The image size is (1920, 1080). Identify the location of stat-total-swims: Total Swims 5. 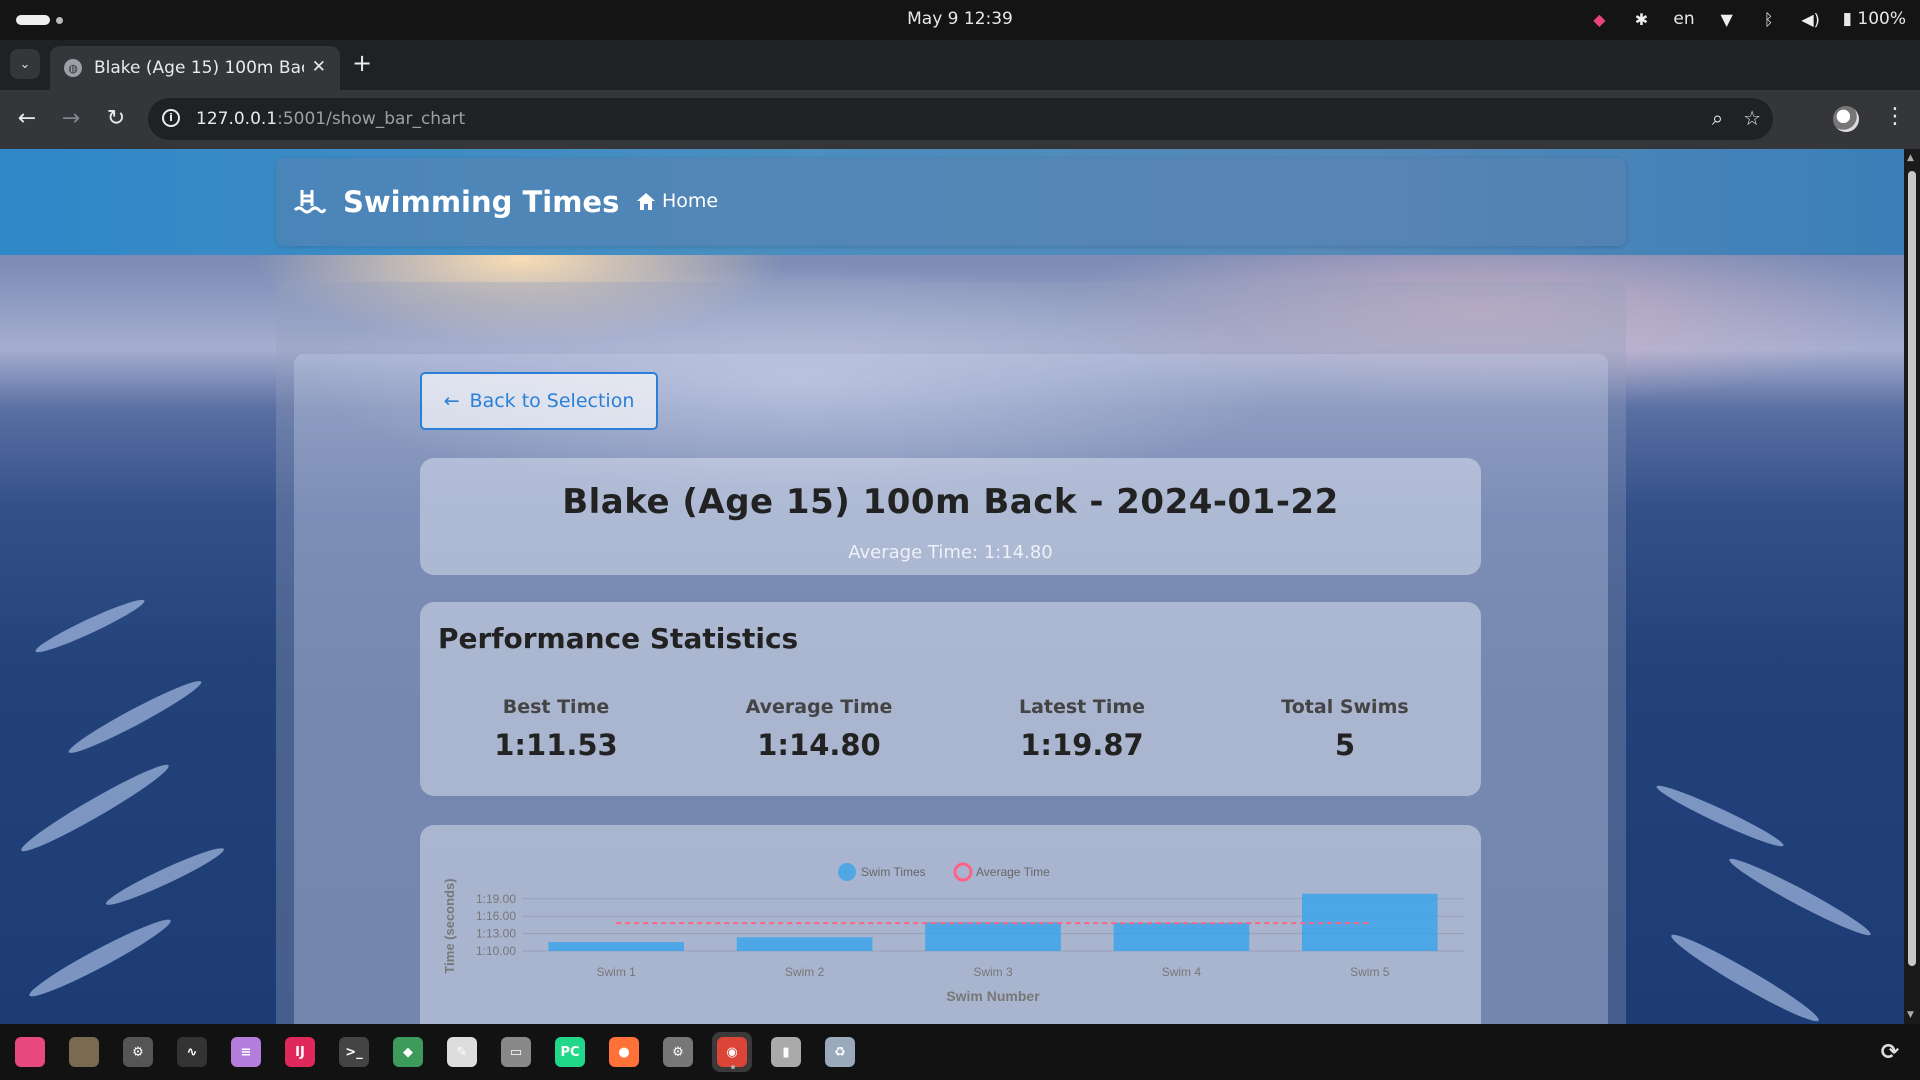
(1345, 729).